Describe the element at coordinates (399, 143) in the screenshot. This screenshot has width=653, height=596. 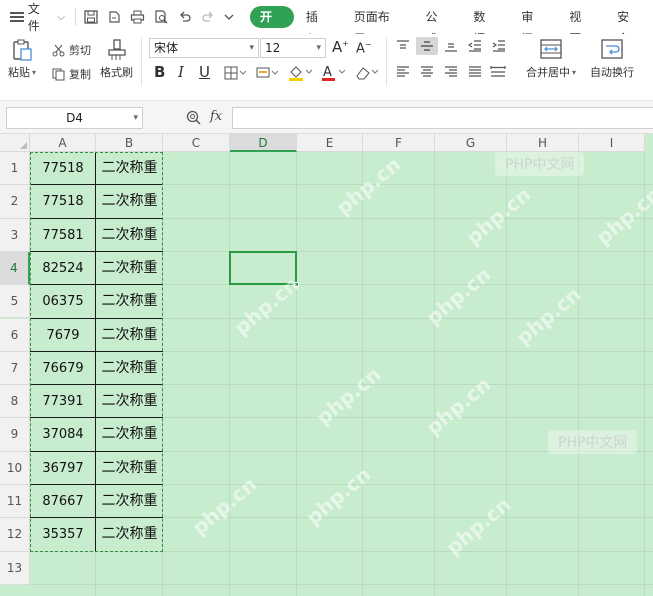
I see `column-header-f: F` at that location.